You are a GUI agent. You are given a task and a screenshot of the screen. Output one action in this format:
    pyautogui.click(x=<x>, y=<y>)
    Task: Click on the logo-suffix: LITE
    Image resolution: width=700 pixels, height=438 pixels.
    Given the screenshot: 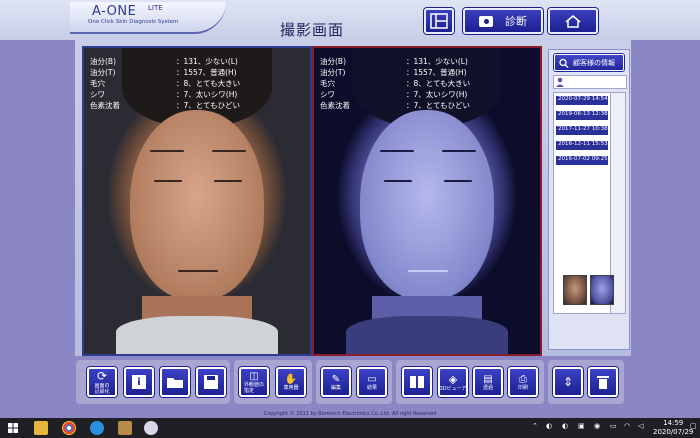 What is the action you would take?
    pyautogui.click(x=155, y=8)
    